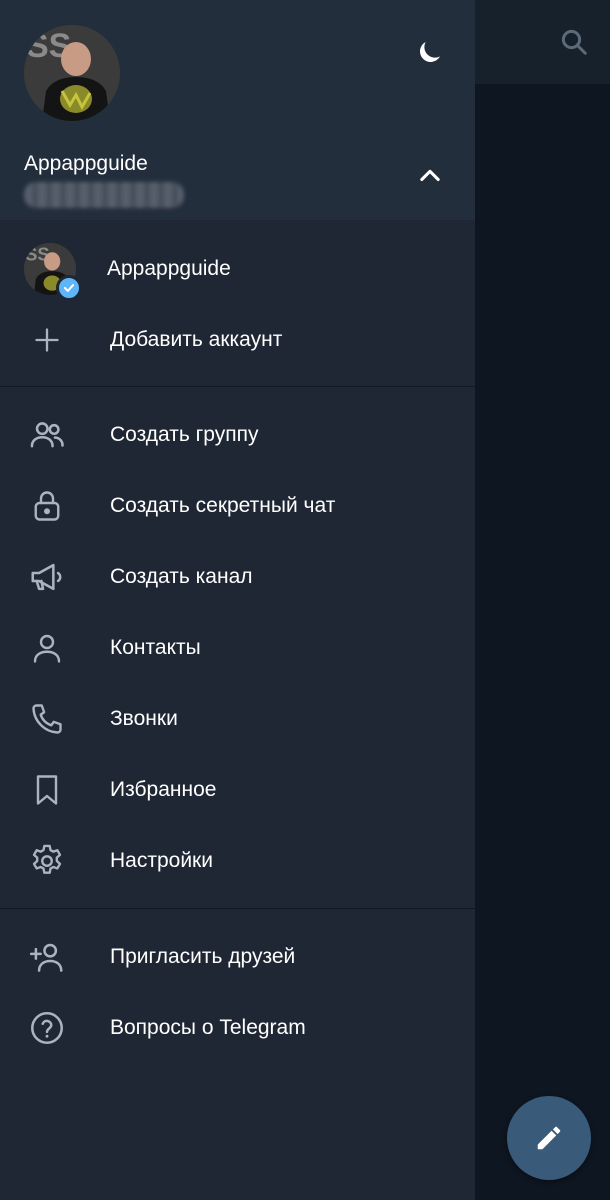 This screenshot has width=610, height=1200. What do you see at coordinates (196, 339) in the screenshot?
I see `add-account-label: Добавить аккаунт` at bounding box center [196, 339].